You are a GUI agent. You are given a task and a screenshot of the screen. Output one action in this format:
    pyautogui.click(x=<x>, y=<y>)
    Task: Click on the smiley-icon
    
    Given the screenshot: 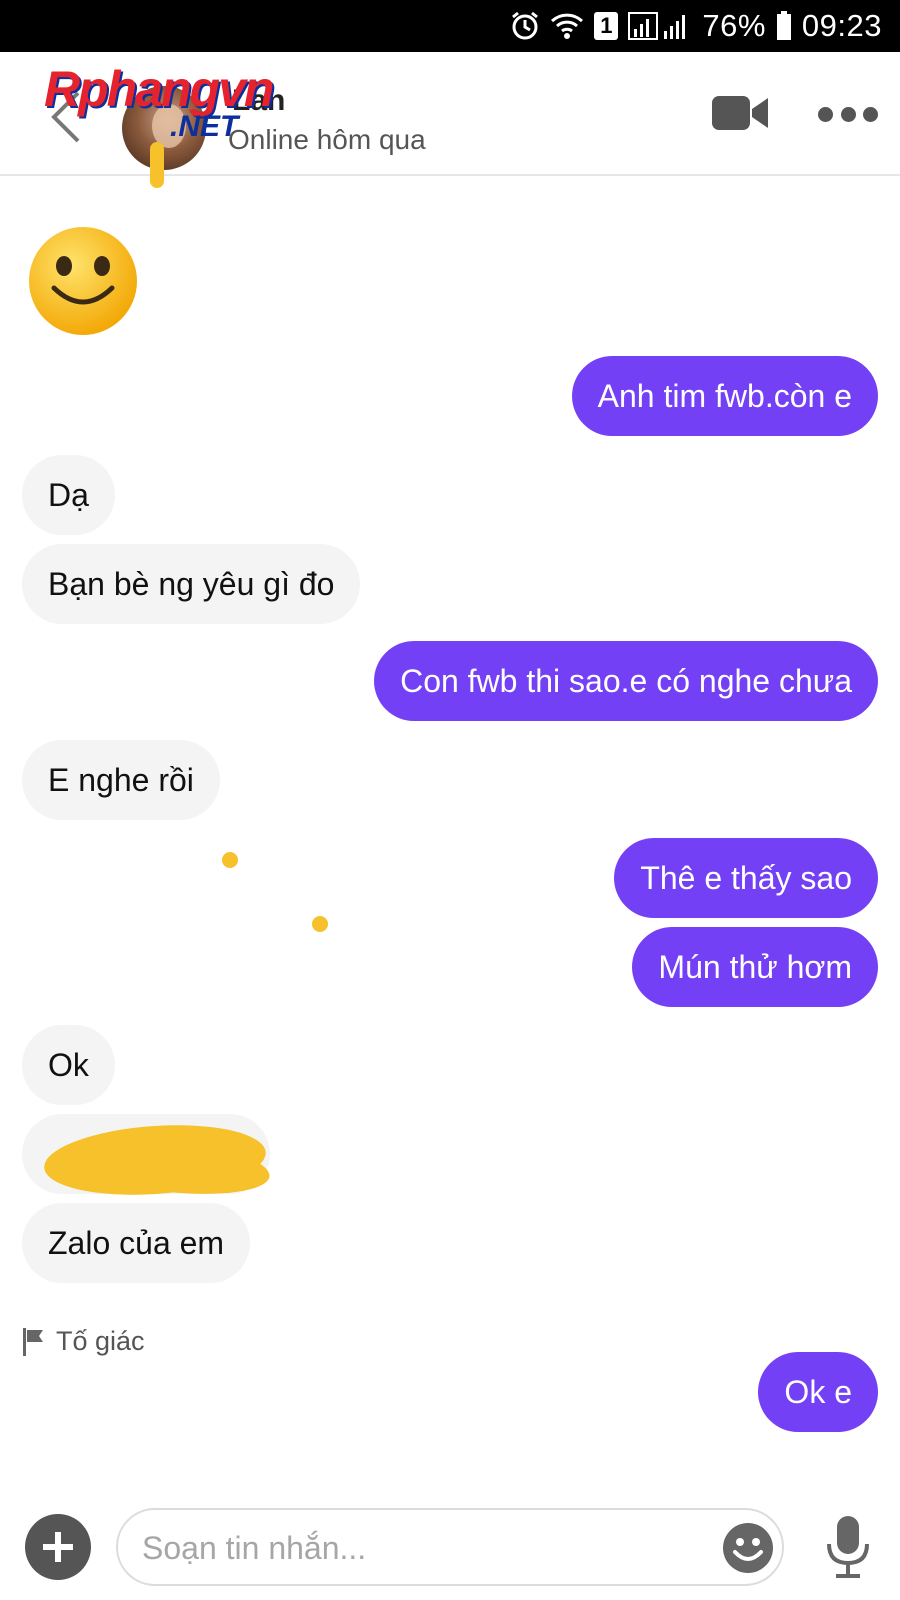 What is the action you would take?
    pyautogui.click(x=748, y=1548)
    